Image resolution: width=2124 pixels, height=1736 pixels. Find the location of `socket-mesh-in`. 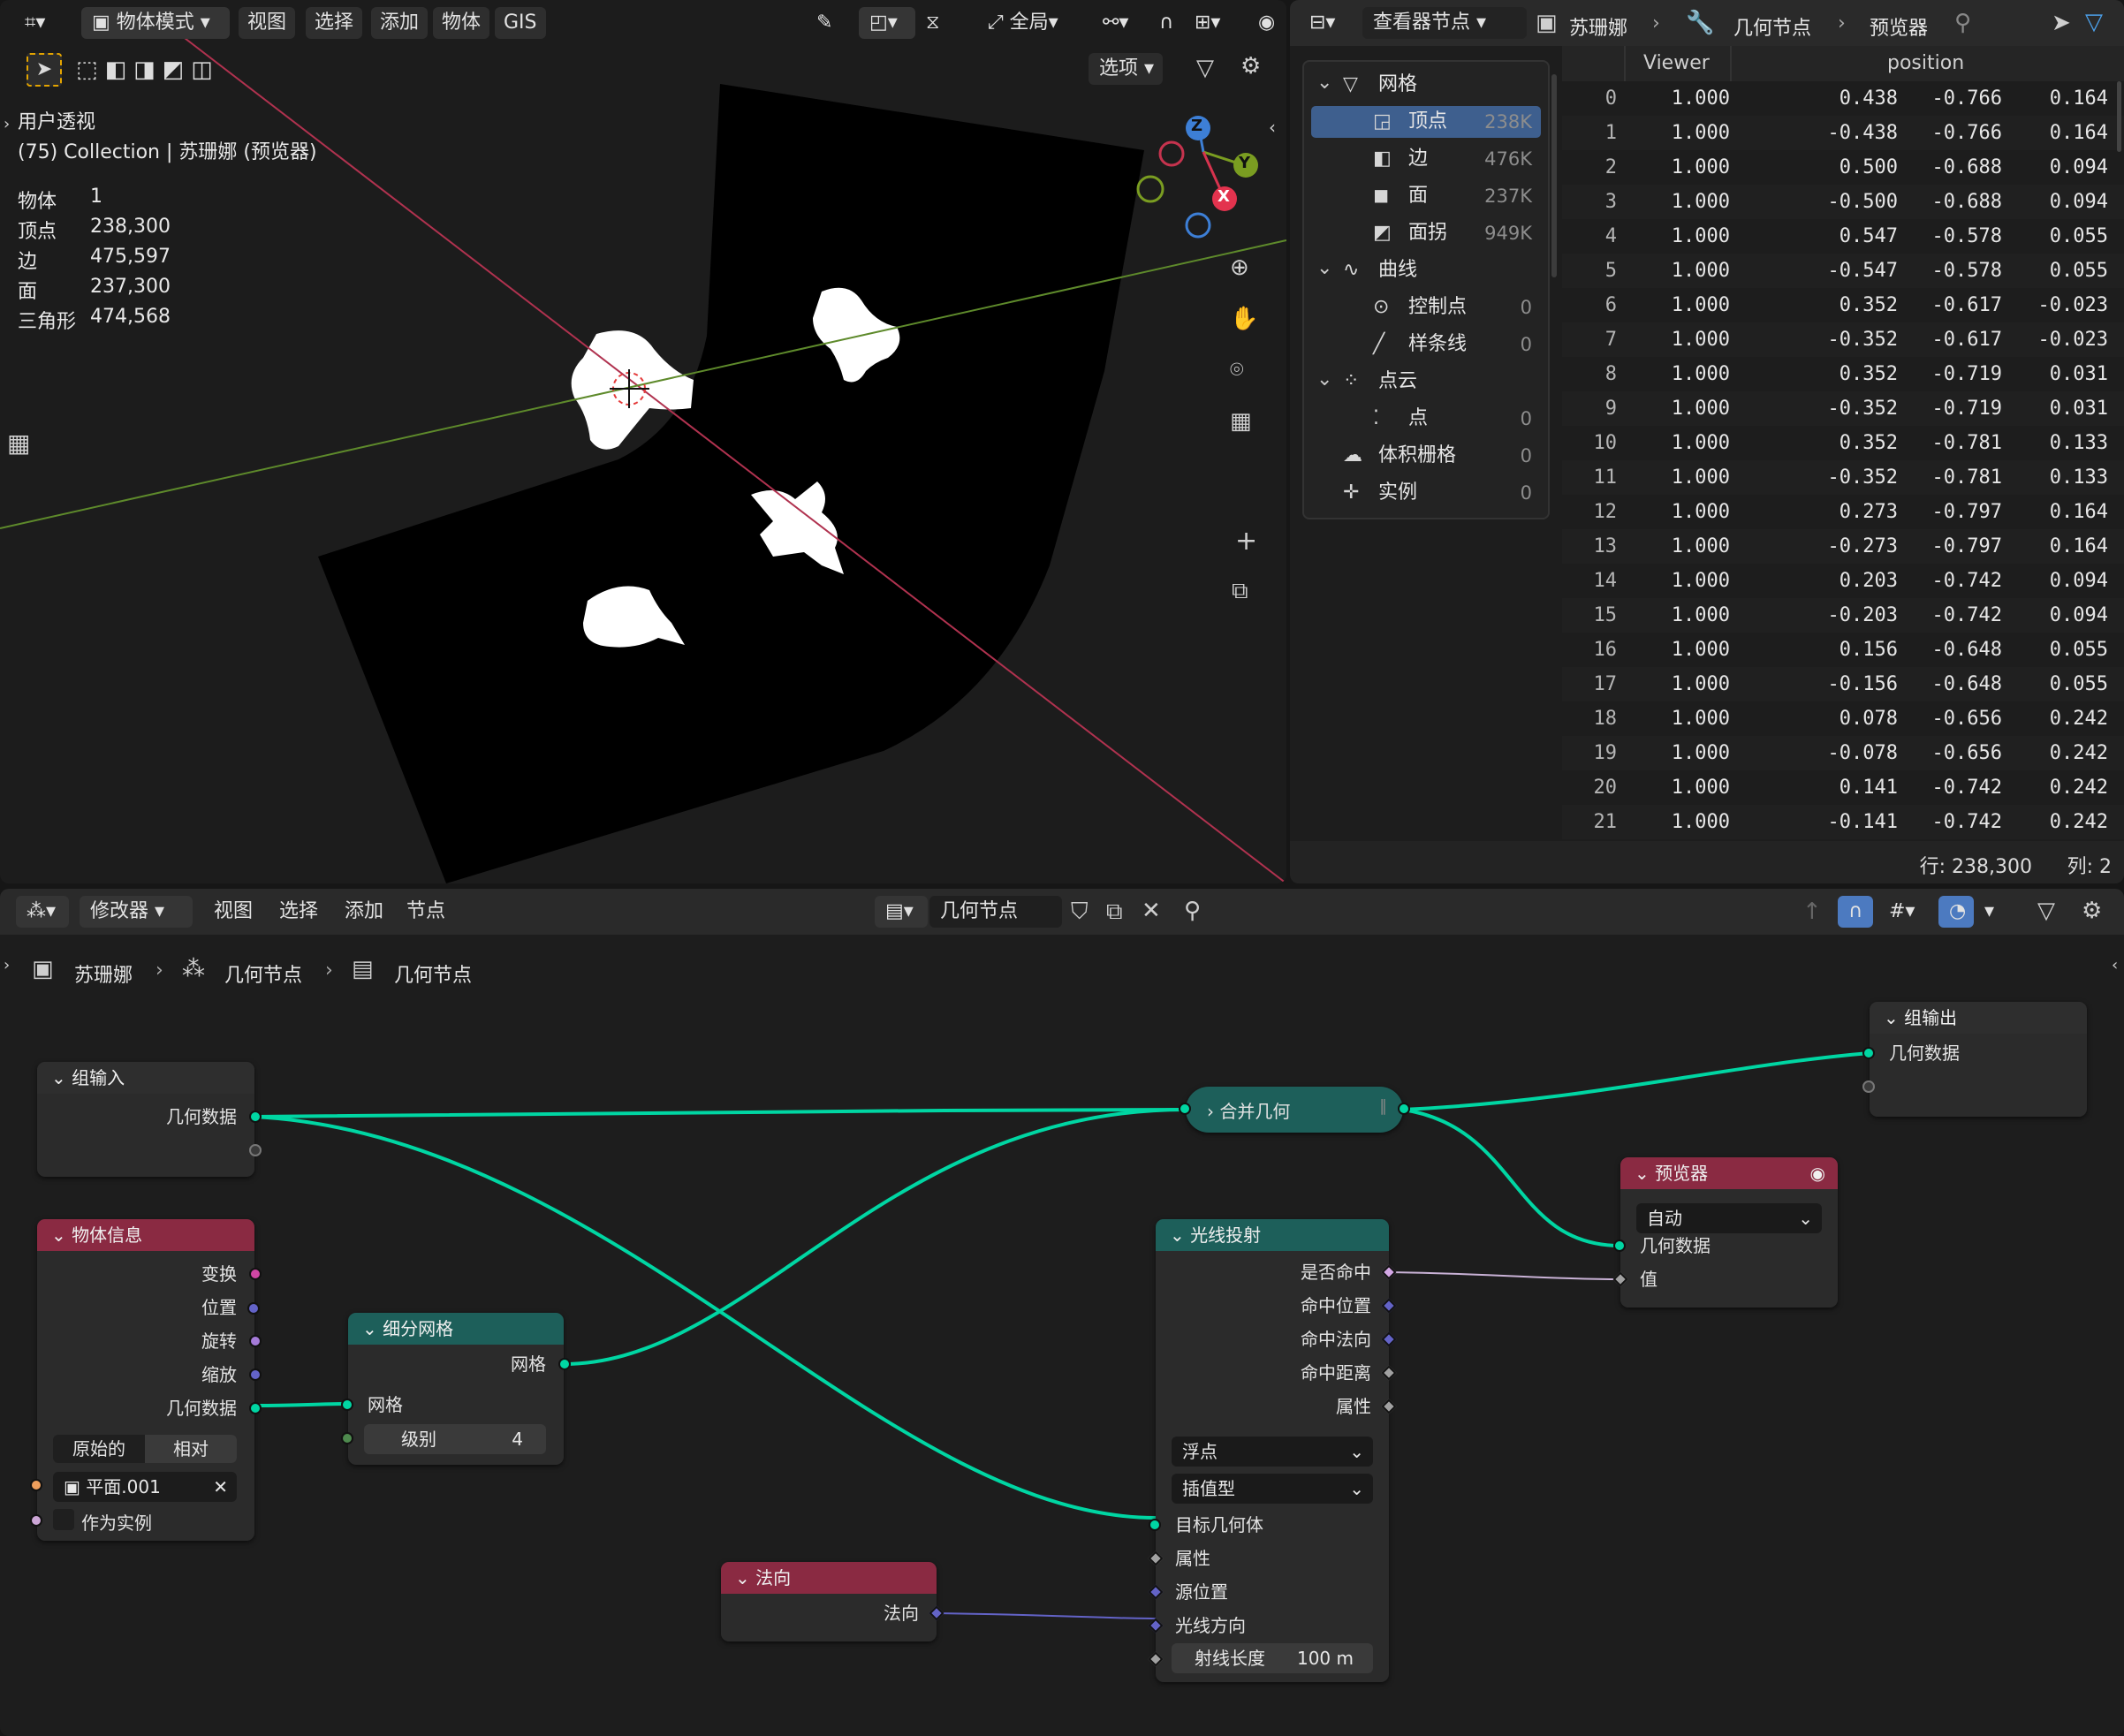

socket-mesh-in is located at coordinates (347, 1405).